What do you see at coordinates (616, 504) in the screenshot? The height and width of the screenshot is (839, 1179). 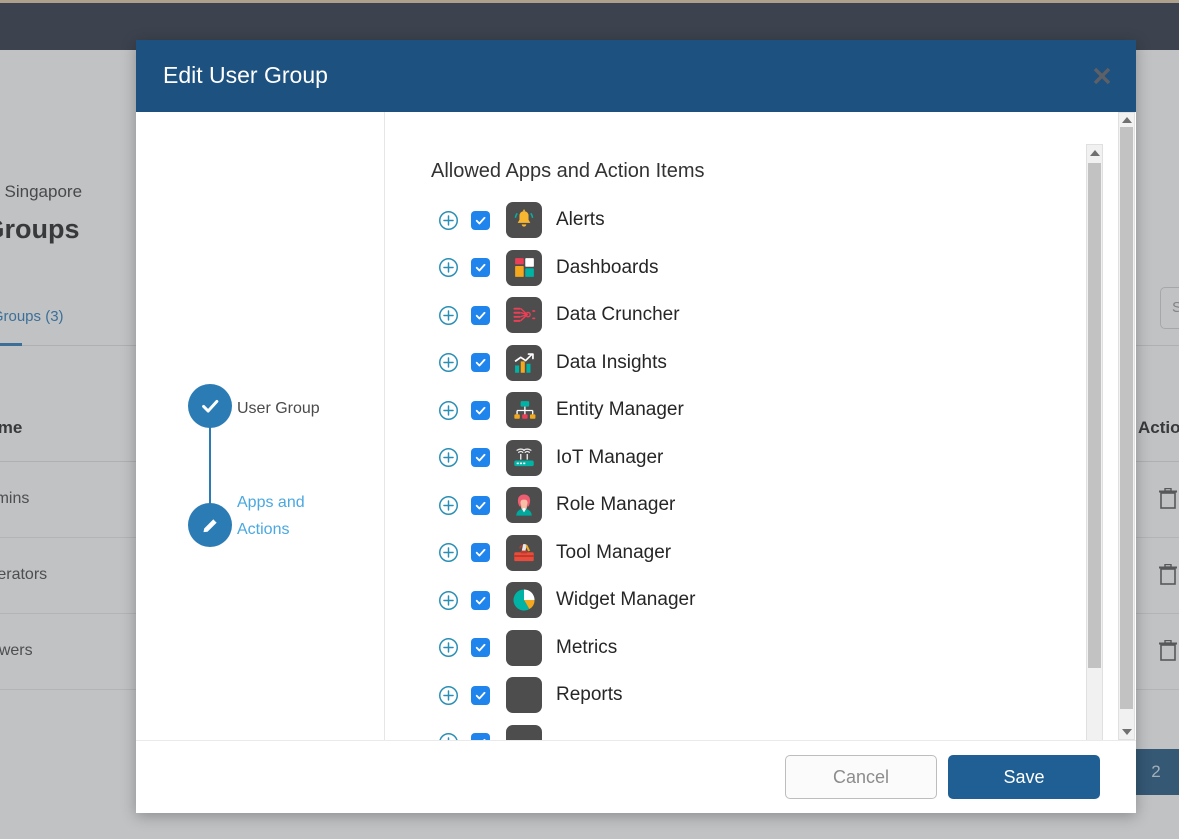 I see `app-name: Role Manager` at bounding box center [616, 504].